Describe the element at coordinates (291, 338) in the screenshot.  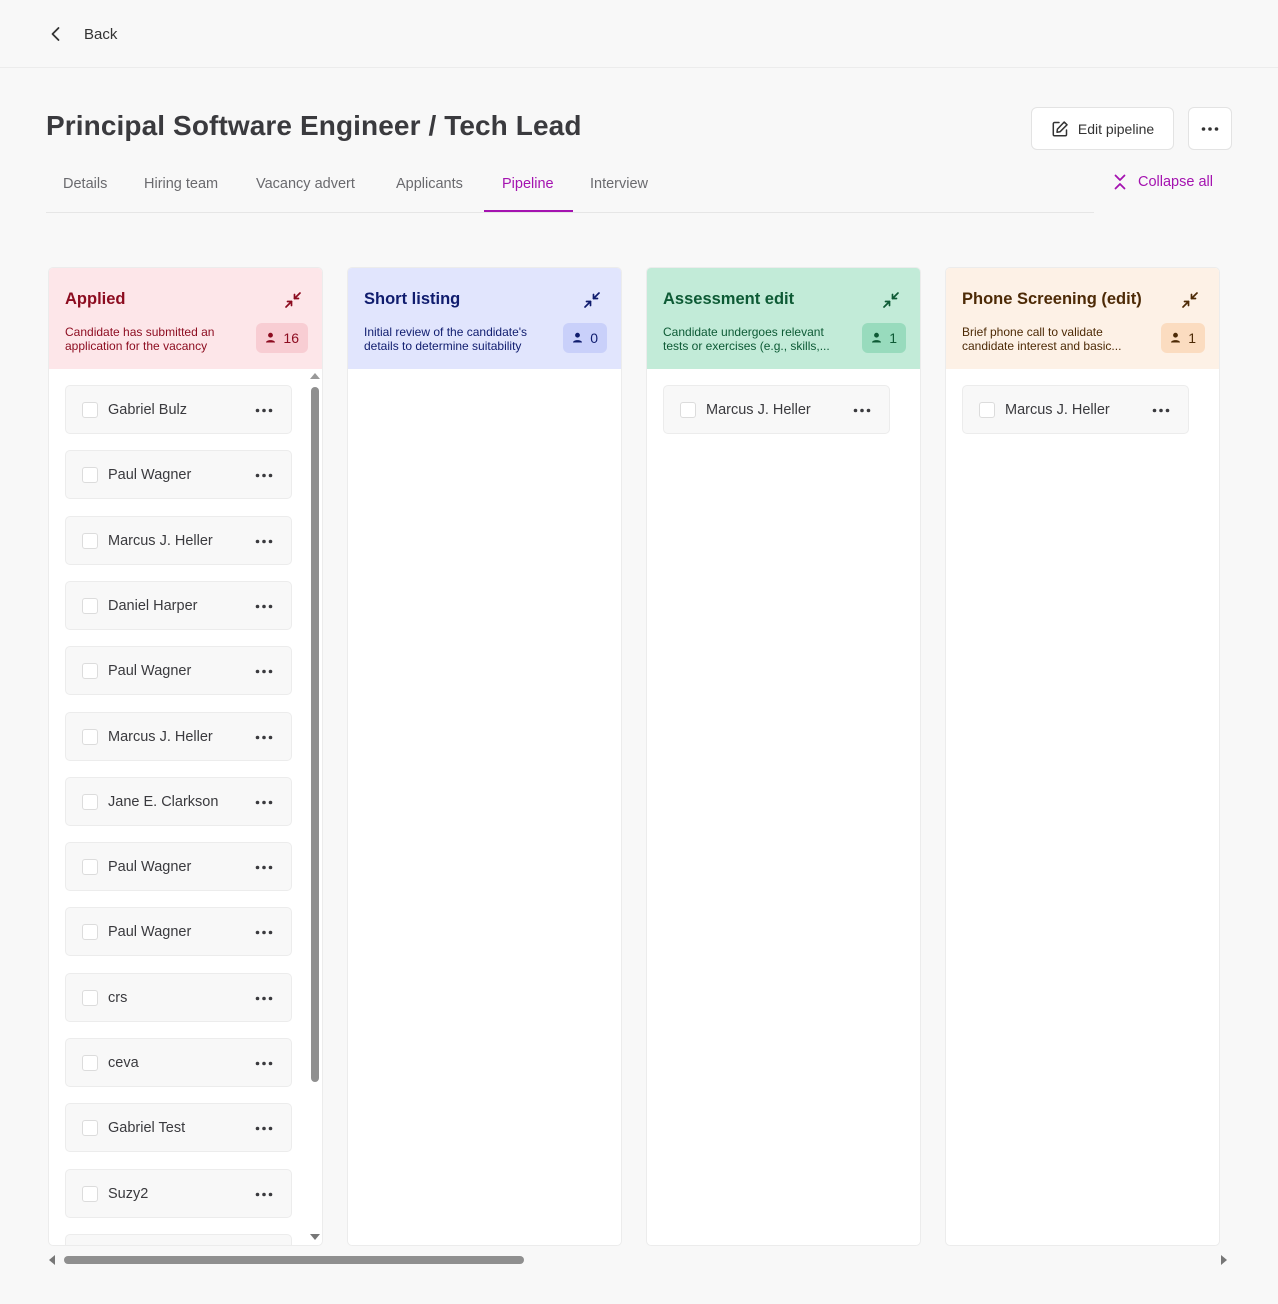
I see `stage-count: 16` at that location.